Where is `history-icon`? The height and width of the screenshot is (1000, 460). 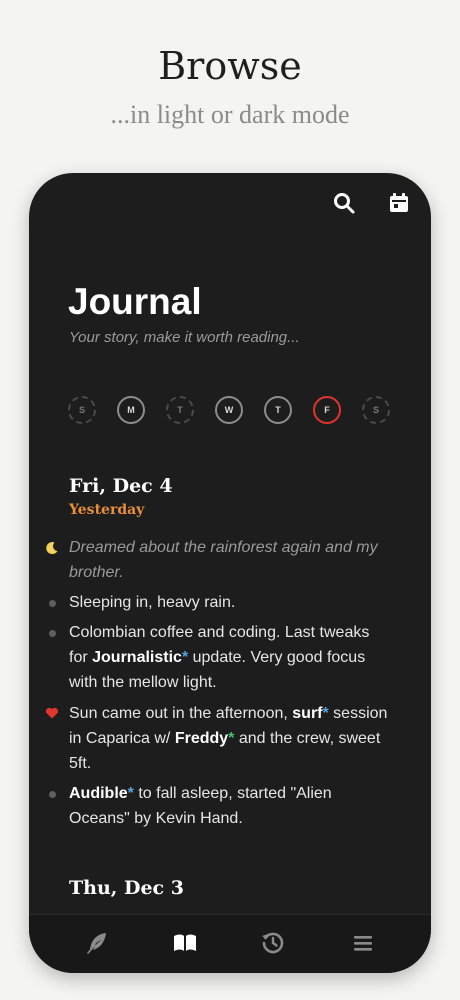 history-icon is located at coordinates (273, 943).